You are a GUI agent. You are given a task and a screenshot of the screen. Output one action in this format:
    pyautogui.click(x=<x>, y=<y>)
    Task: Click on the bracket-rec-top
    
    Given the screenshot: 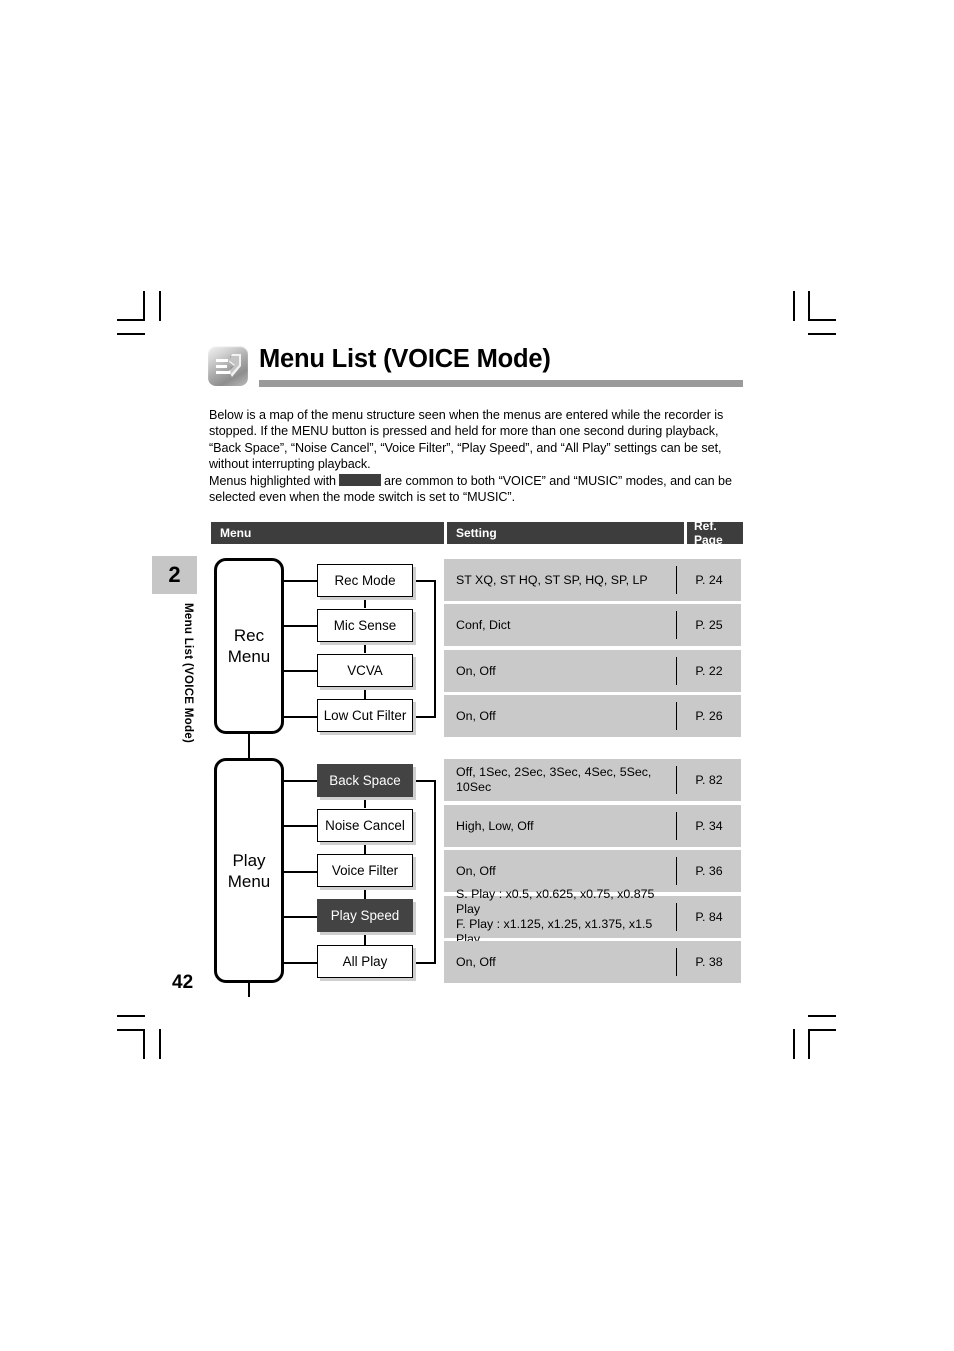 What is the action you would take?
    pyautogui.click(x=424, y=581)
    